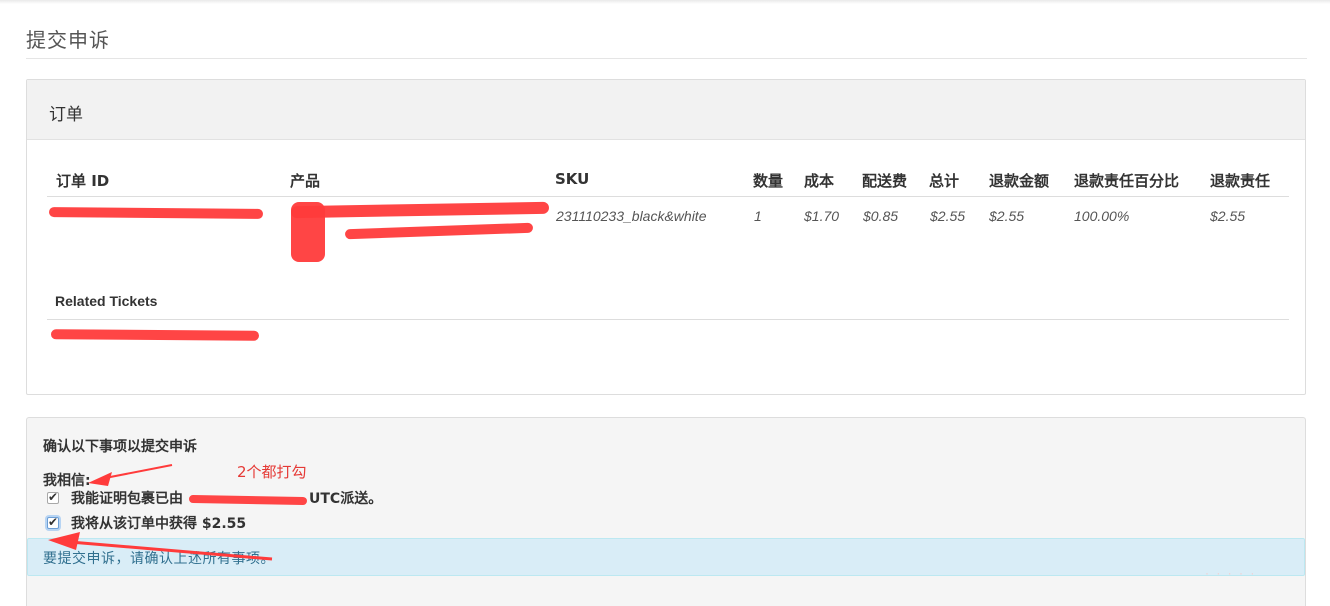 The image size is (1330, 606). I want to click on col-shipping: 配送费, so click(885, 181).